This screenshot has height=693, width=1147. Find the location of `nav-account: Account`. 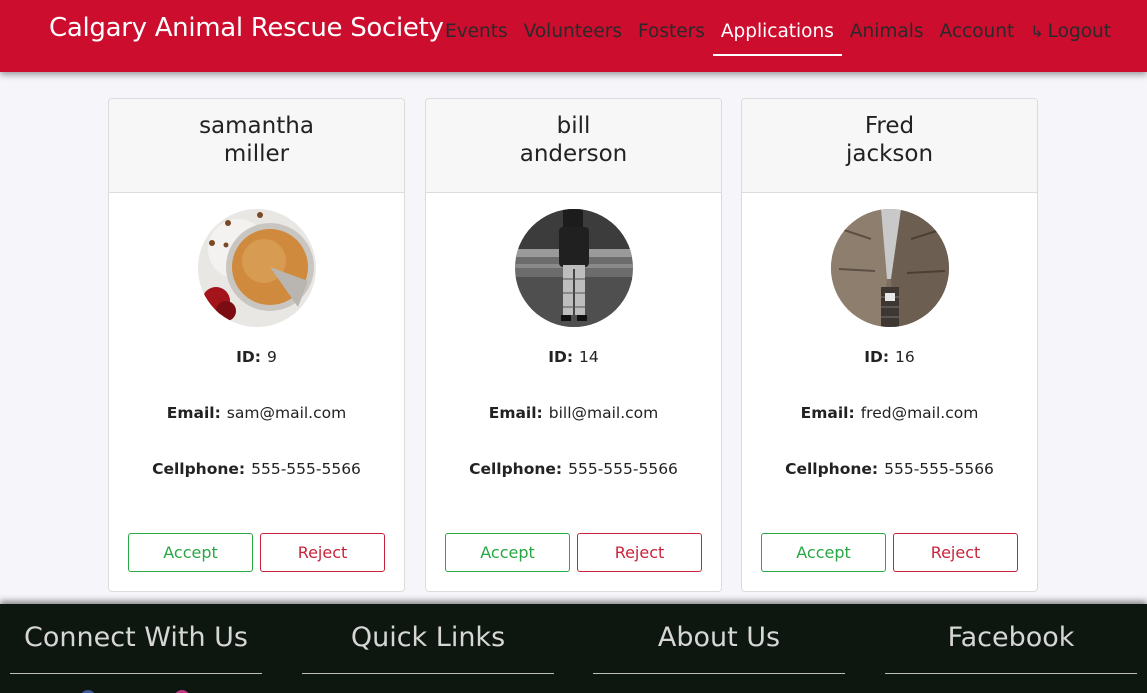

nav-account: Account is located at coordinates (977, 37).